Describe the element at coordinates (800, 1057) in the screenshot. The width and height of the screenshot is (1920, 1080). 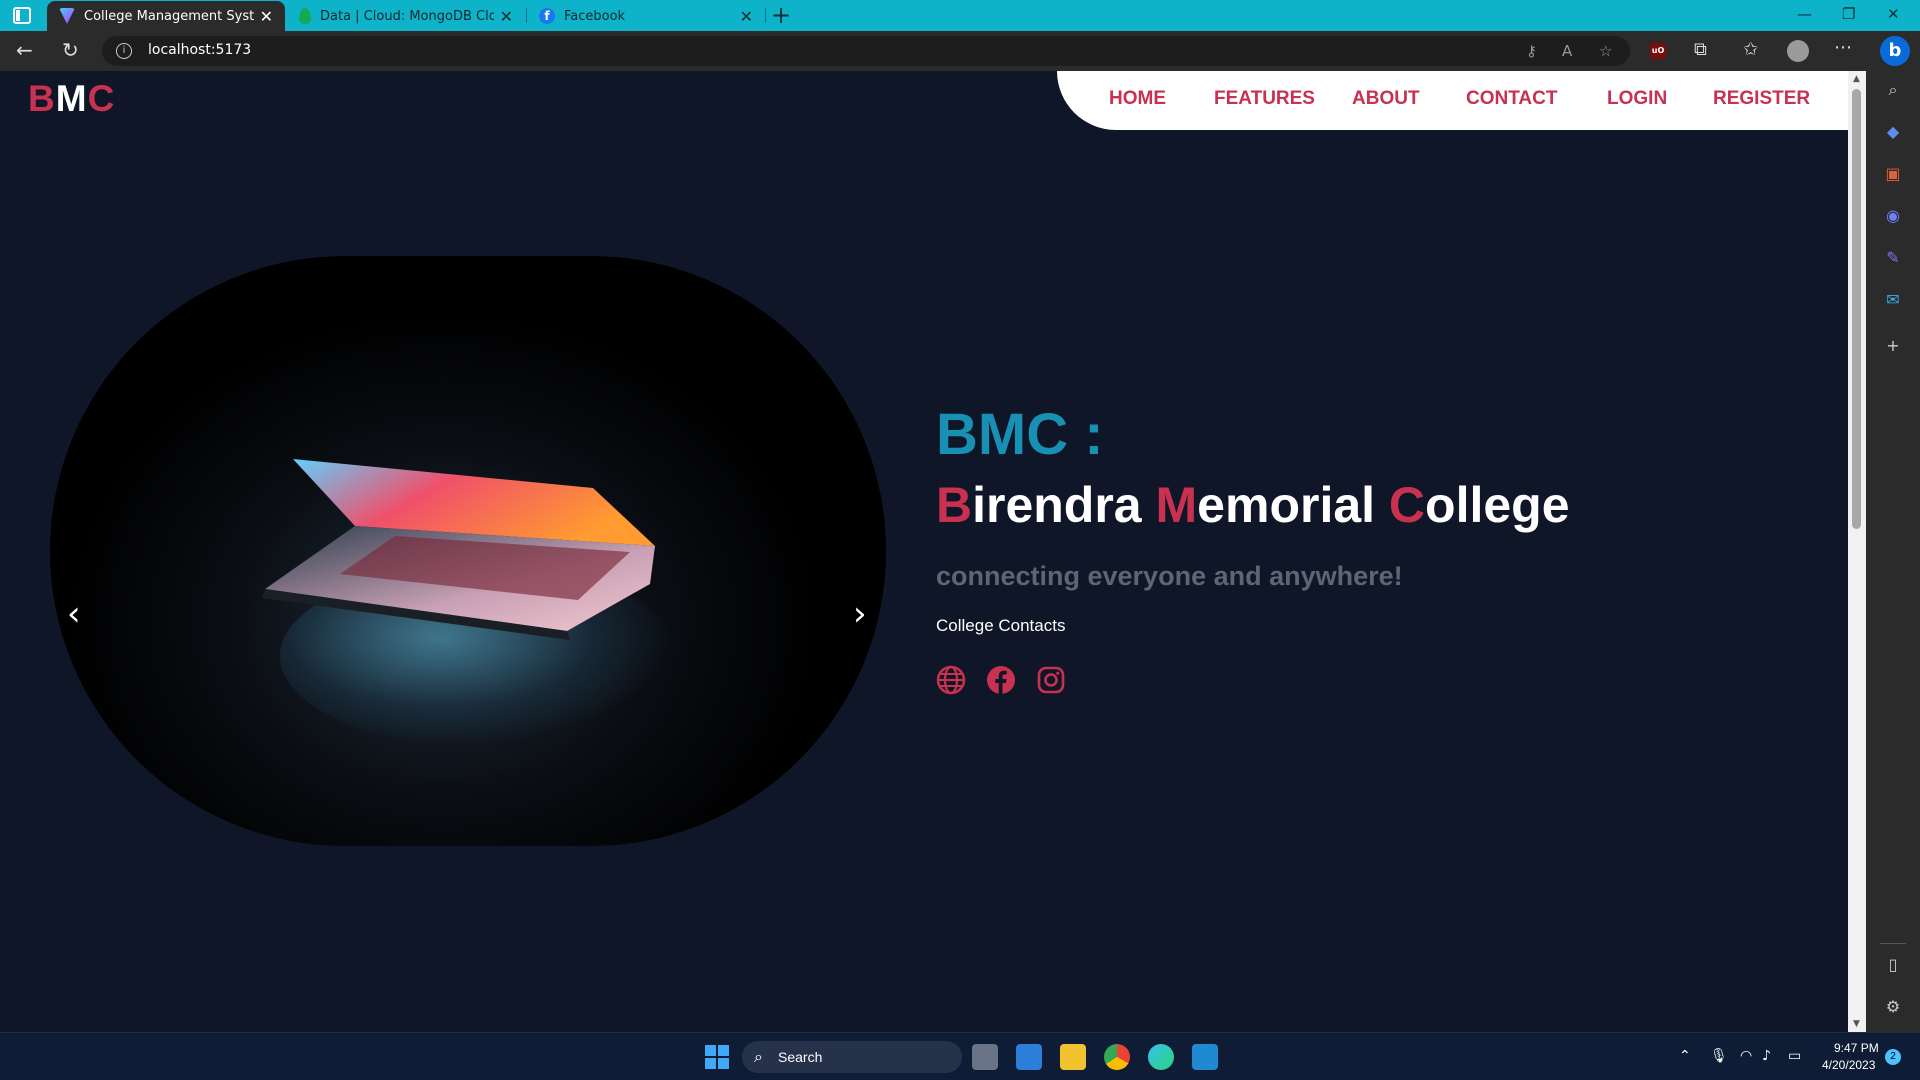
I see `taskbar-search-label: Search` at that location.